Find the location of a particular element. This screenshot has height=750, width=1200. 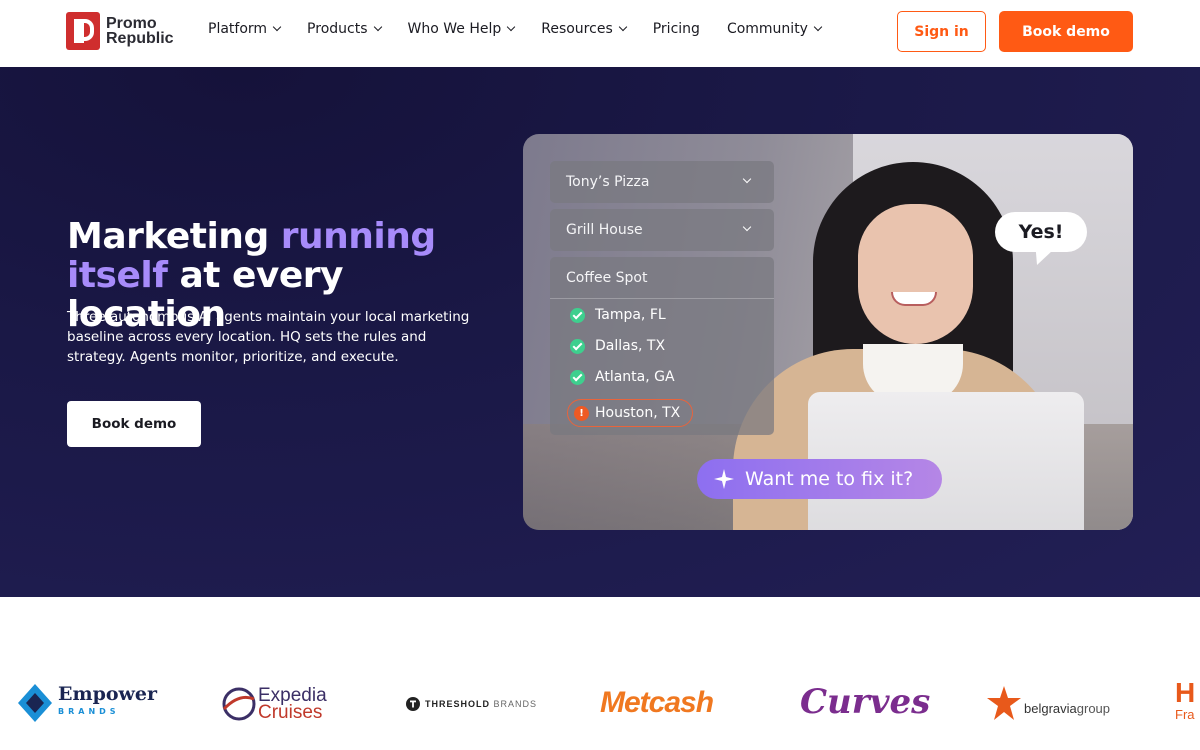

sparkle-icon is located at coordinates (724, 479).